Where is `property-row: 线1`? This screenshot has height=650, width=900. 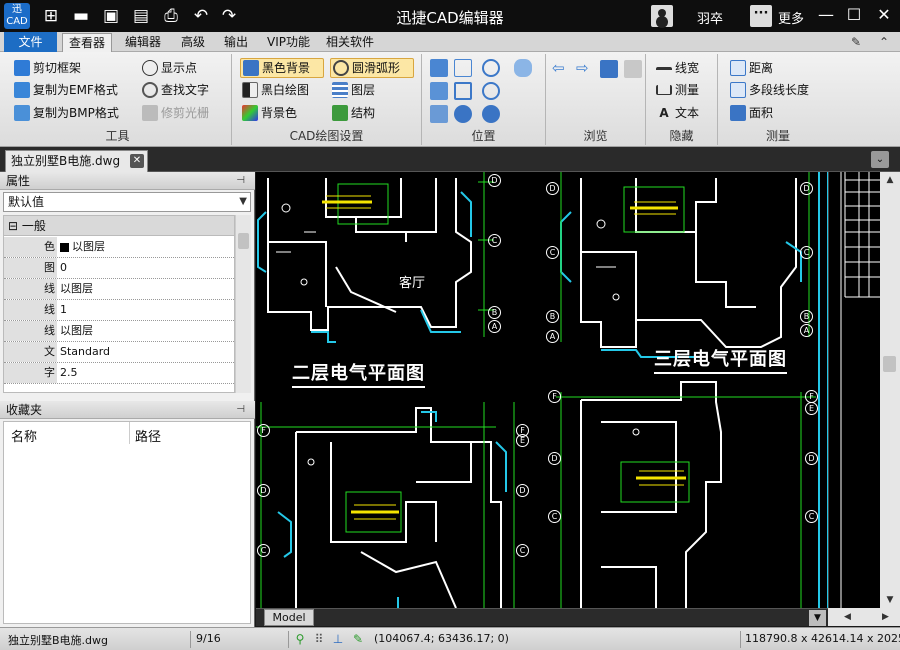 property-row: 线1 is located at coordinates (119, 310).